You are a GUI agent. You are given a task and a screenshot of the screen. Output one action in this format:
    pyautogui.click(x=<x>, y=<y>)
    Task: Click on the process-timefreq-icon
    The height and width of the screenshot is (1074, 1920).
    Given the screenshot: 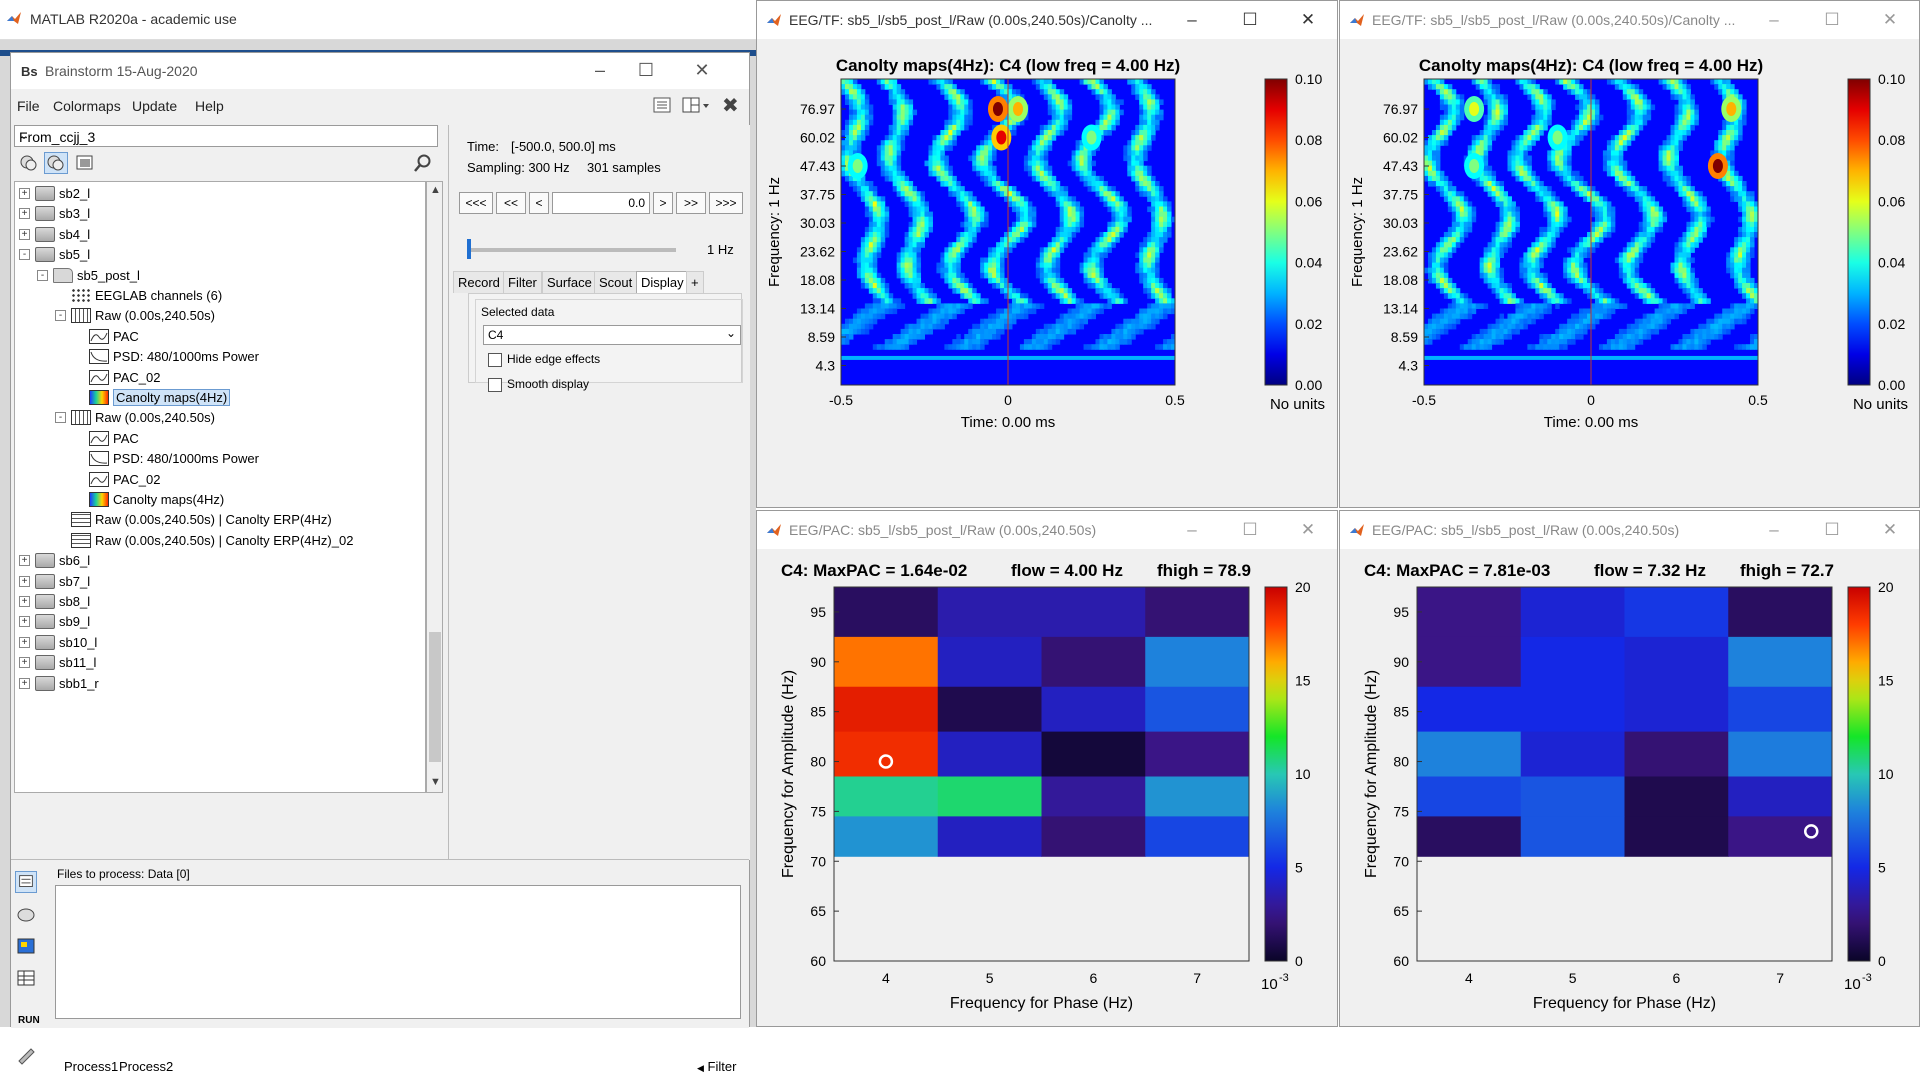 What is the action you would take?
    pyautogui.click(x=26, y=946)
    